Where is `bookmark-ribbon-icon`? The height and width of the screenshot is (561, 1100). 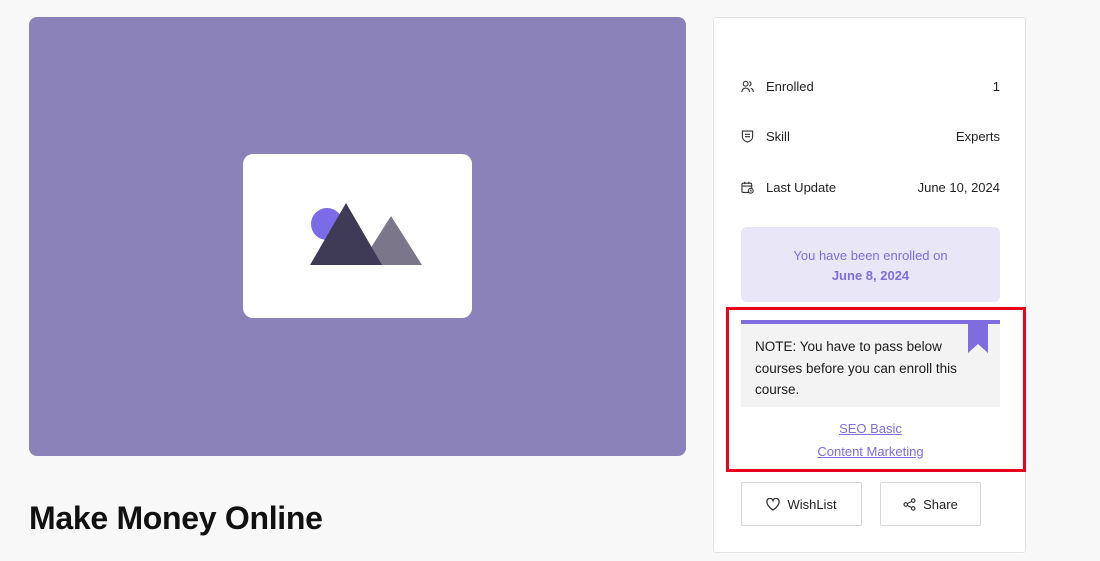
bookmark-ribbon-icon is located at coordinates (978, 338).